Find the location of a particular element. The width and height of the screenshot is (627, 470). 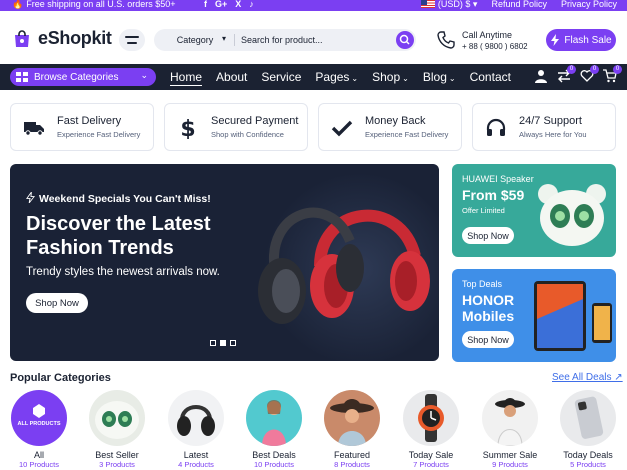

category-today-deals: Today Deals 5 Products is located at coordinates (588, 429).